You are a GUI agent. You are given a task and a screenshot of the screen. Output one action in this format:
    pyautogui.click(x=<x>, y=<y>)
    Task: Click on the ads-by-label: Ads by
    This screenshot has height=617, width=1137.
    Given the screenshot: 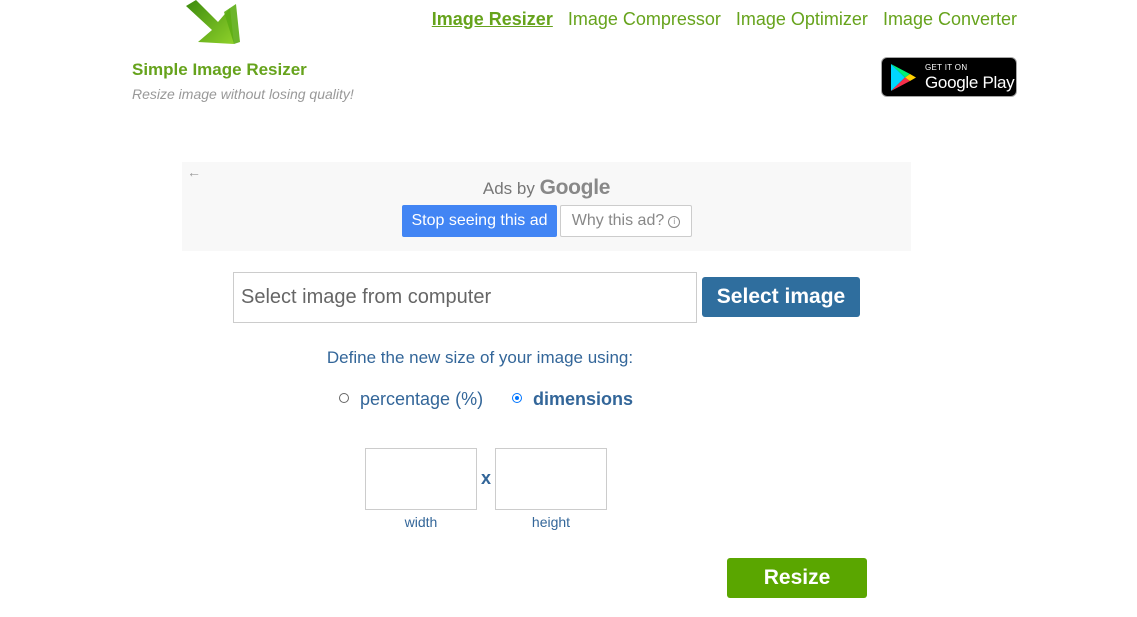 What is the action you would take?
    pyautogui.click(x=508, y=188)
    